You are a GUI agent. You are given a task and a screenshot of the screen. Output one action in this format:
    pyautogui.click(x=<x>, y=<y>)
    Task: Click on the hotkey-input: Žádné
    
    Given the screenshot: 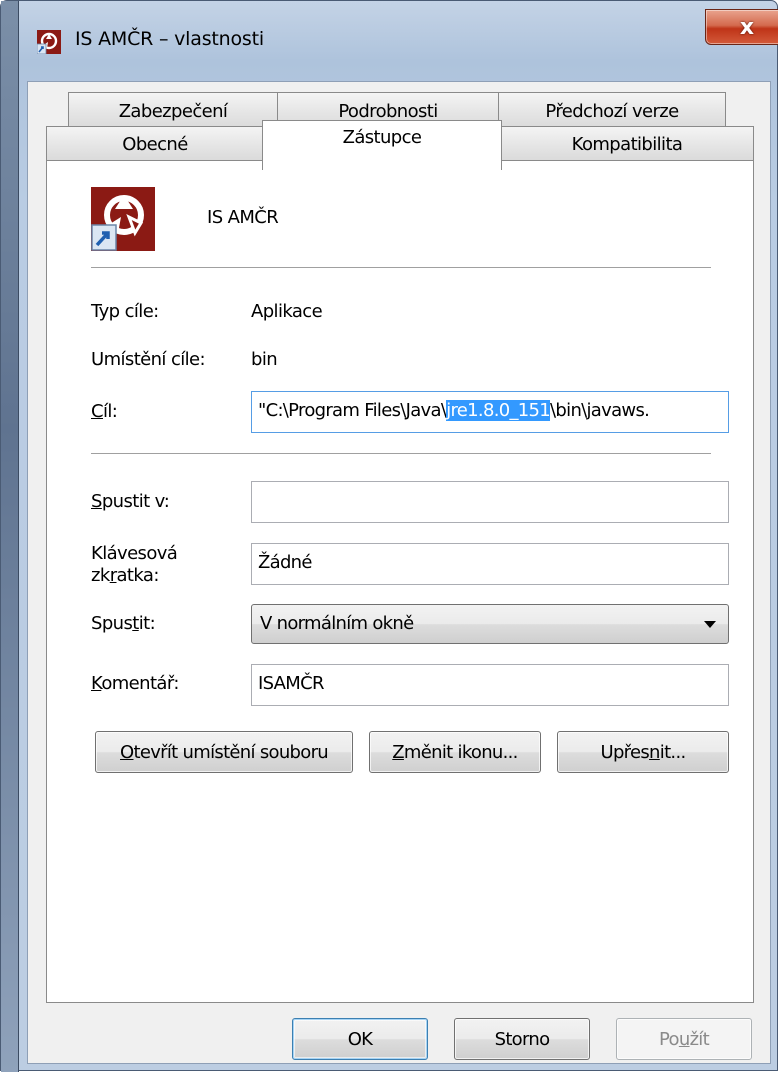 What is the action you would take?
    pyautogui.click(x=490, y=564)
    